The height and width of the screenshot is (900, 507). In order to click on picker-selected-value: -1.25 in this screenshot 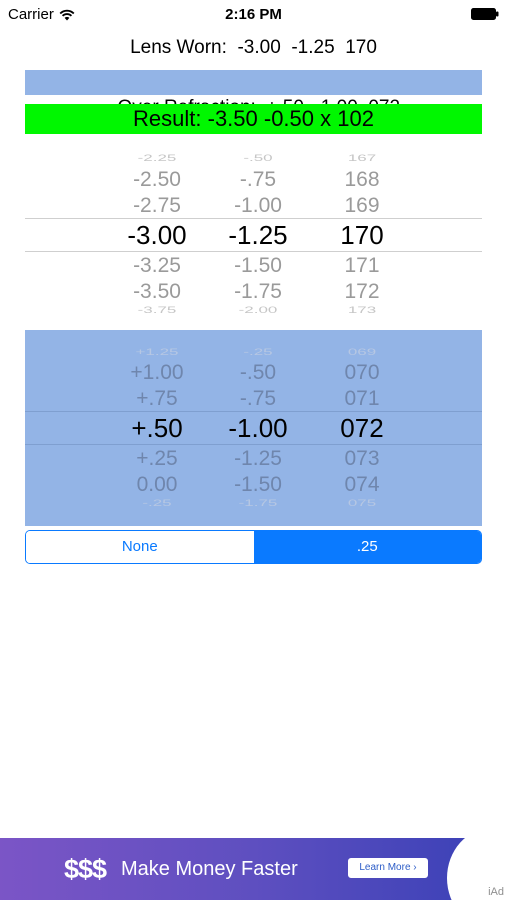, I will do `click(258, 235)`.